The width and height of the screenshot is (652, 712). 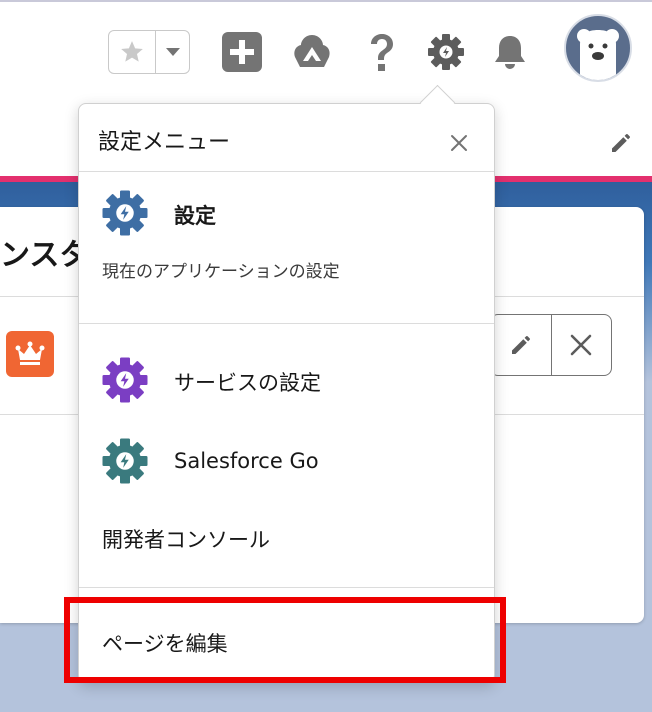 I want to click on star-icon, so click(x=132, y=51).